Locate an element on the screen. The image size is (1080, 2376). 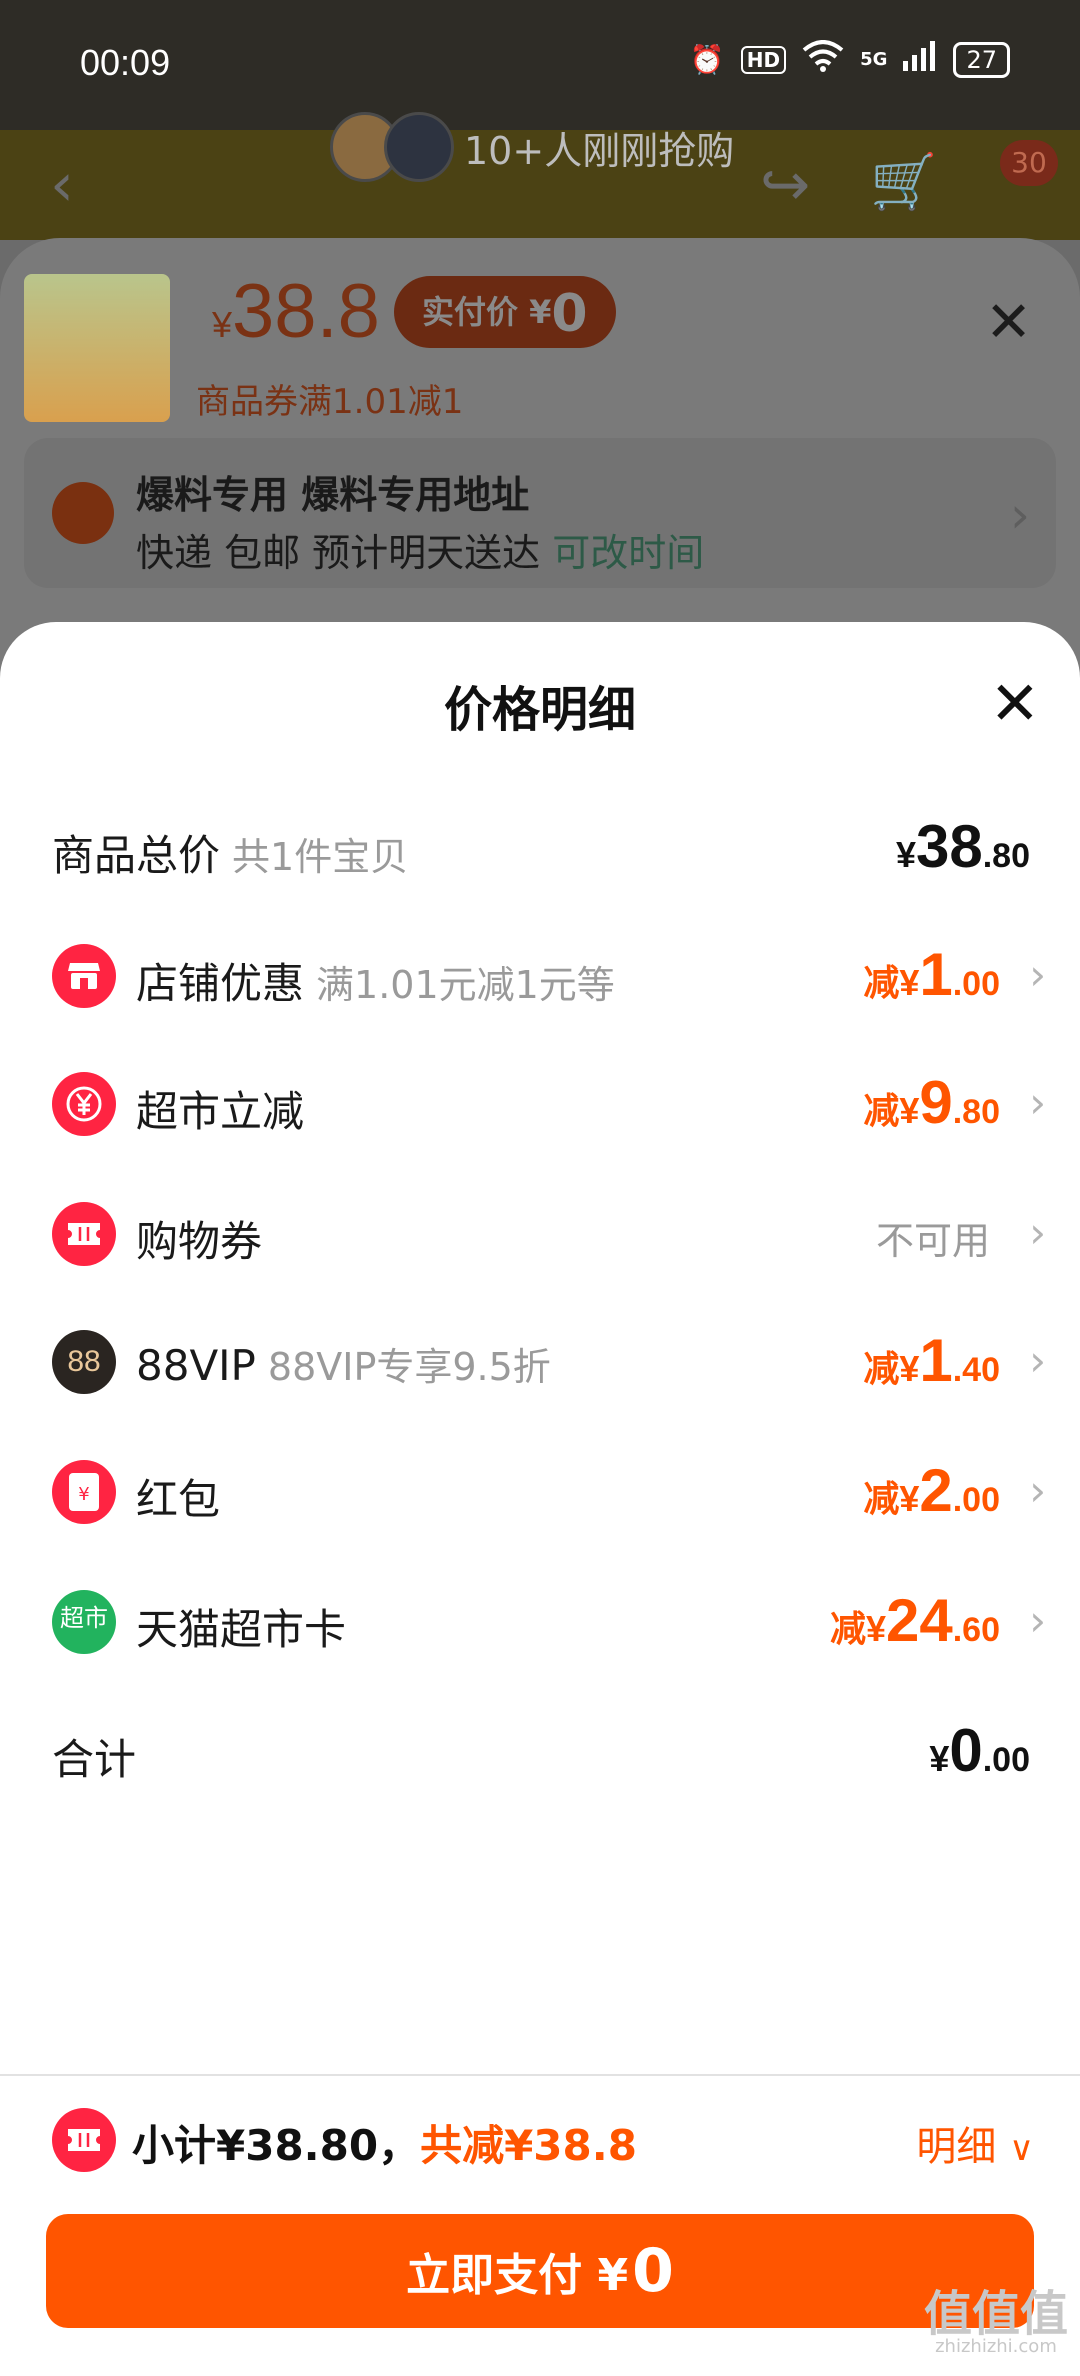
subtotal-bar: 小计¥38.80，共减¥38.8 明细 ∨ is located at coordinates (540, 2140).